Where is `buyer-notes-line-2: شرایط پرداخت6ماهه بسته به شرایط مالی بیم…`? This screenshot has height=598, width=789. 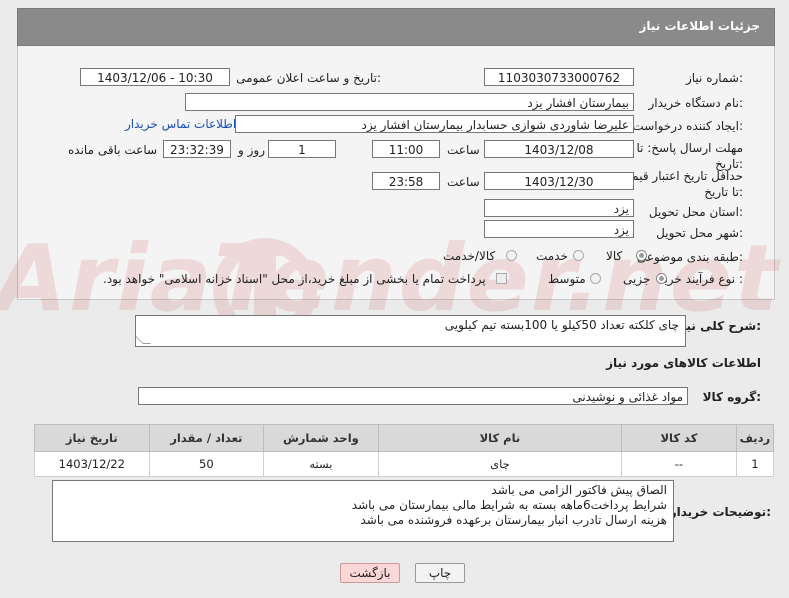
buyer-notes-line-2: شرایط پرداخت6ماهه بسته به شرایط مالی بیم… is located at coordinates (509, 505).